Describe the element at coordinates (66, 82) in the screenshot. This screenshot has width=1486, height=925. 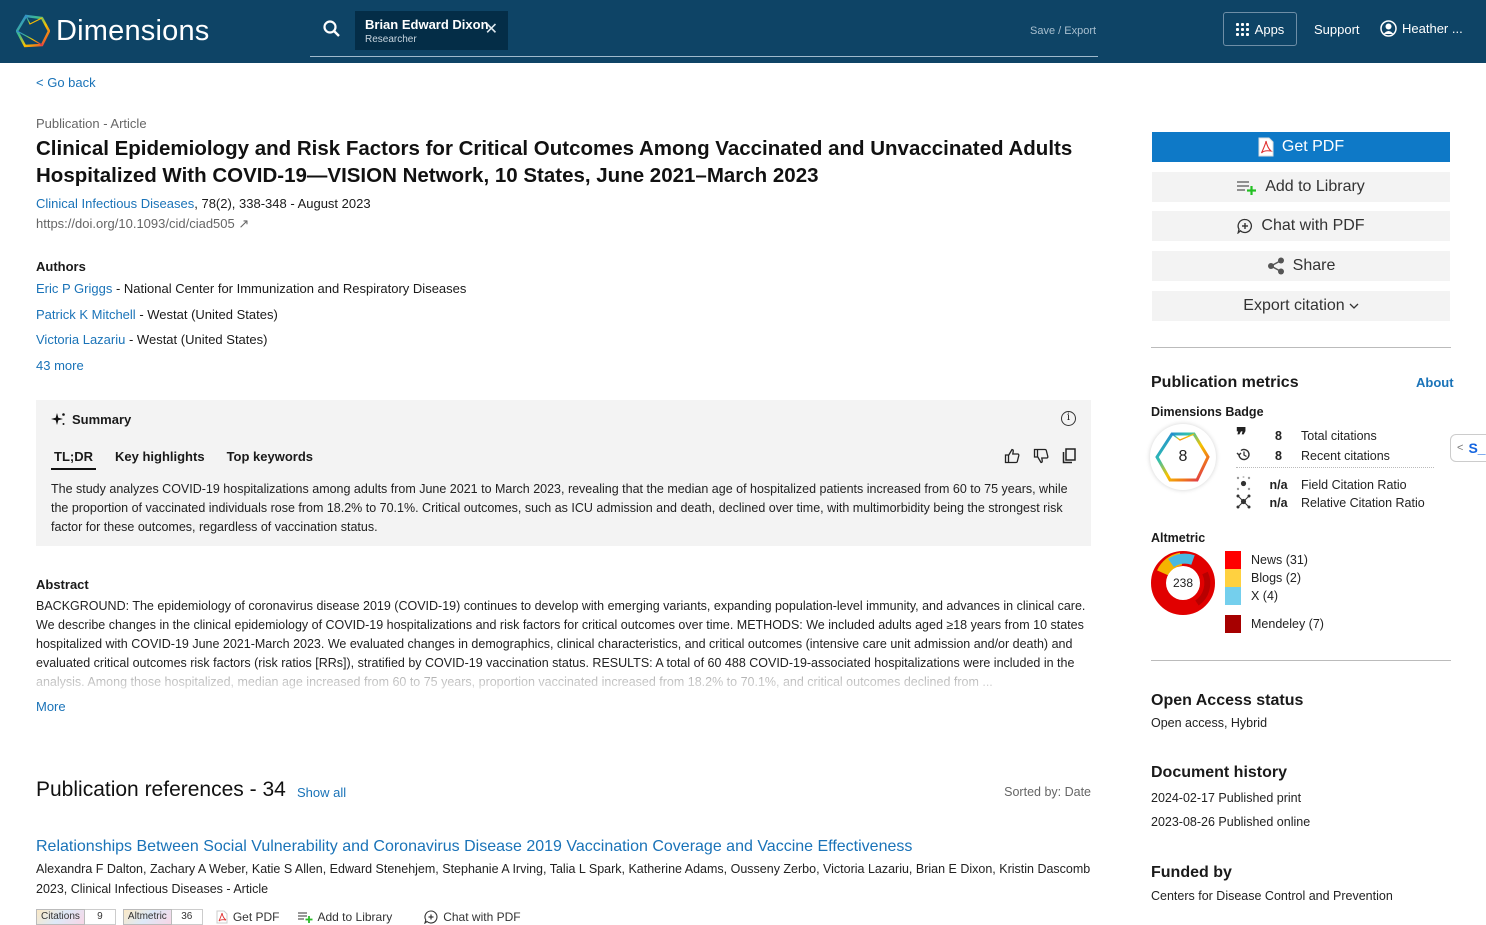
I see `go-back-link: < Go back` at that location.